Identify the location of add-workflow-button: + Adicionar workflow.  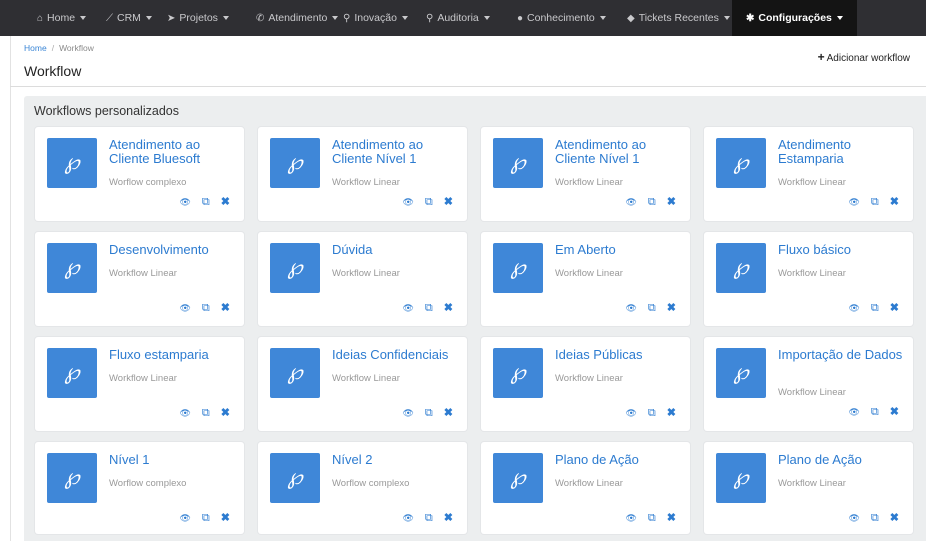
(864, 57).